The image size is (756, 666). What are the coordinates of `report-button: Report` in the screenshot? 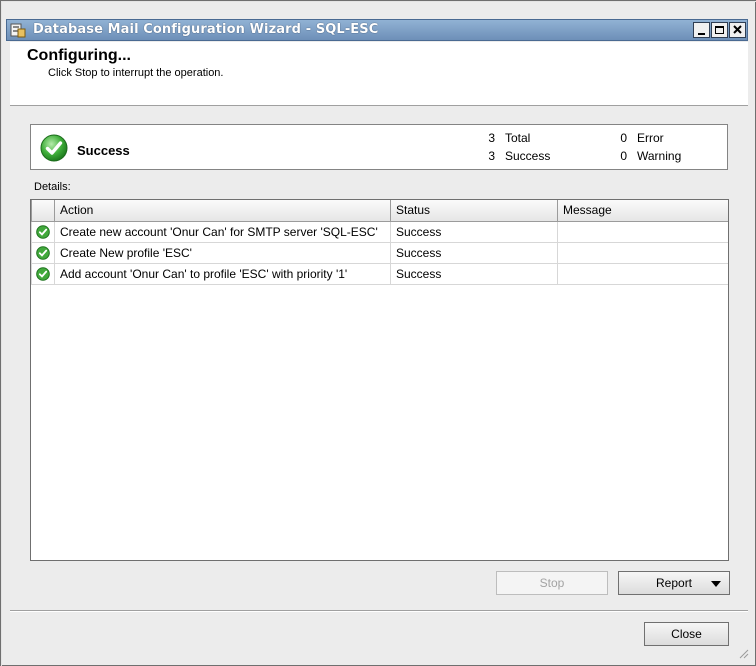 It's located at (674, 583).